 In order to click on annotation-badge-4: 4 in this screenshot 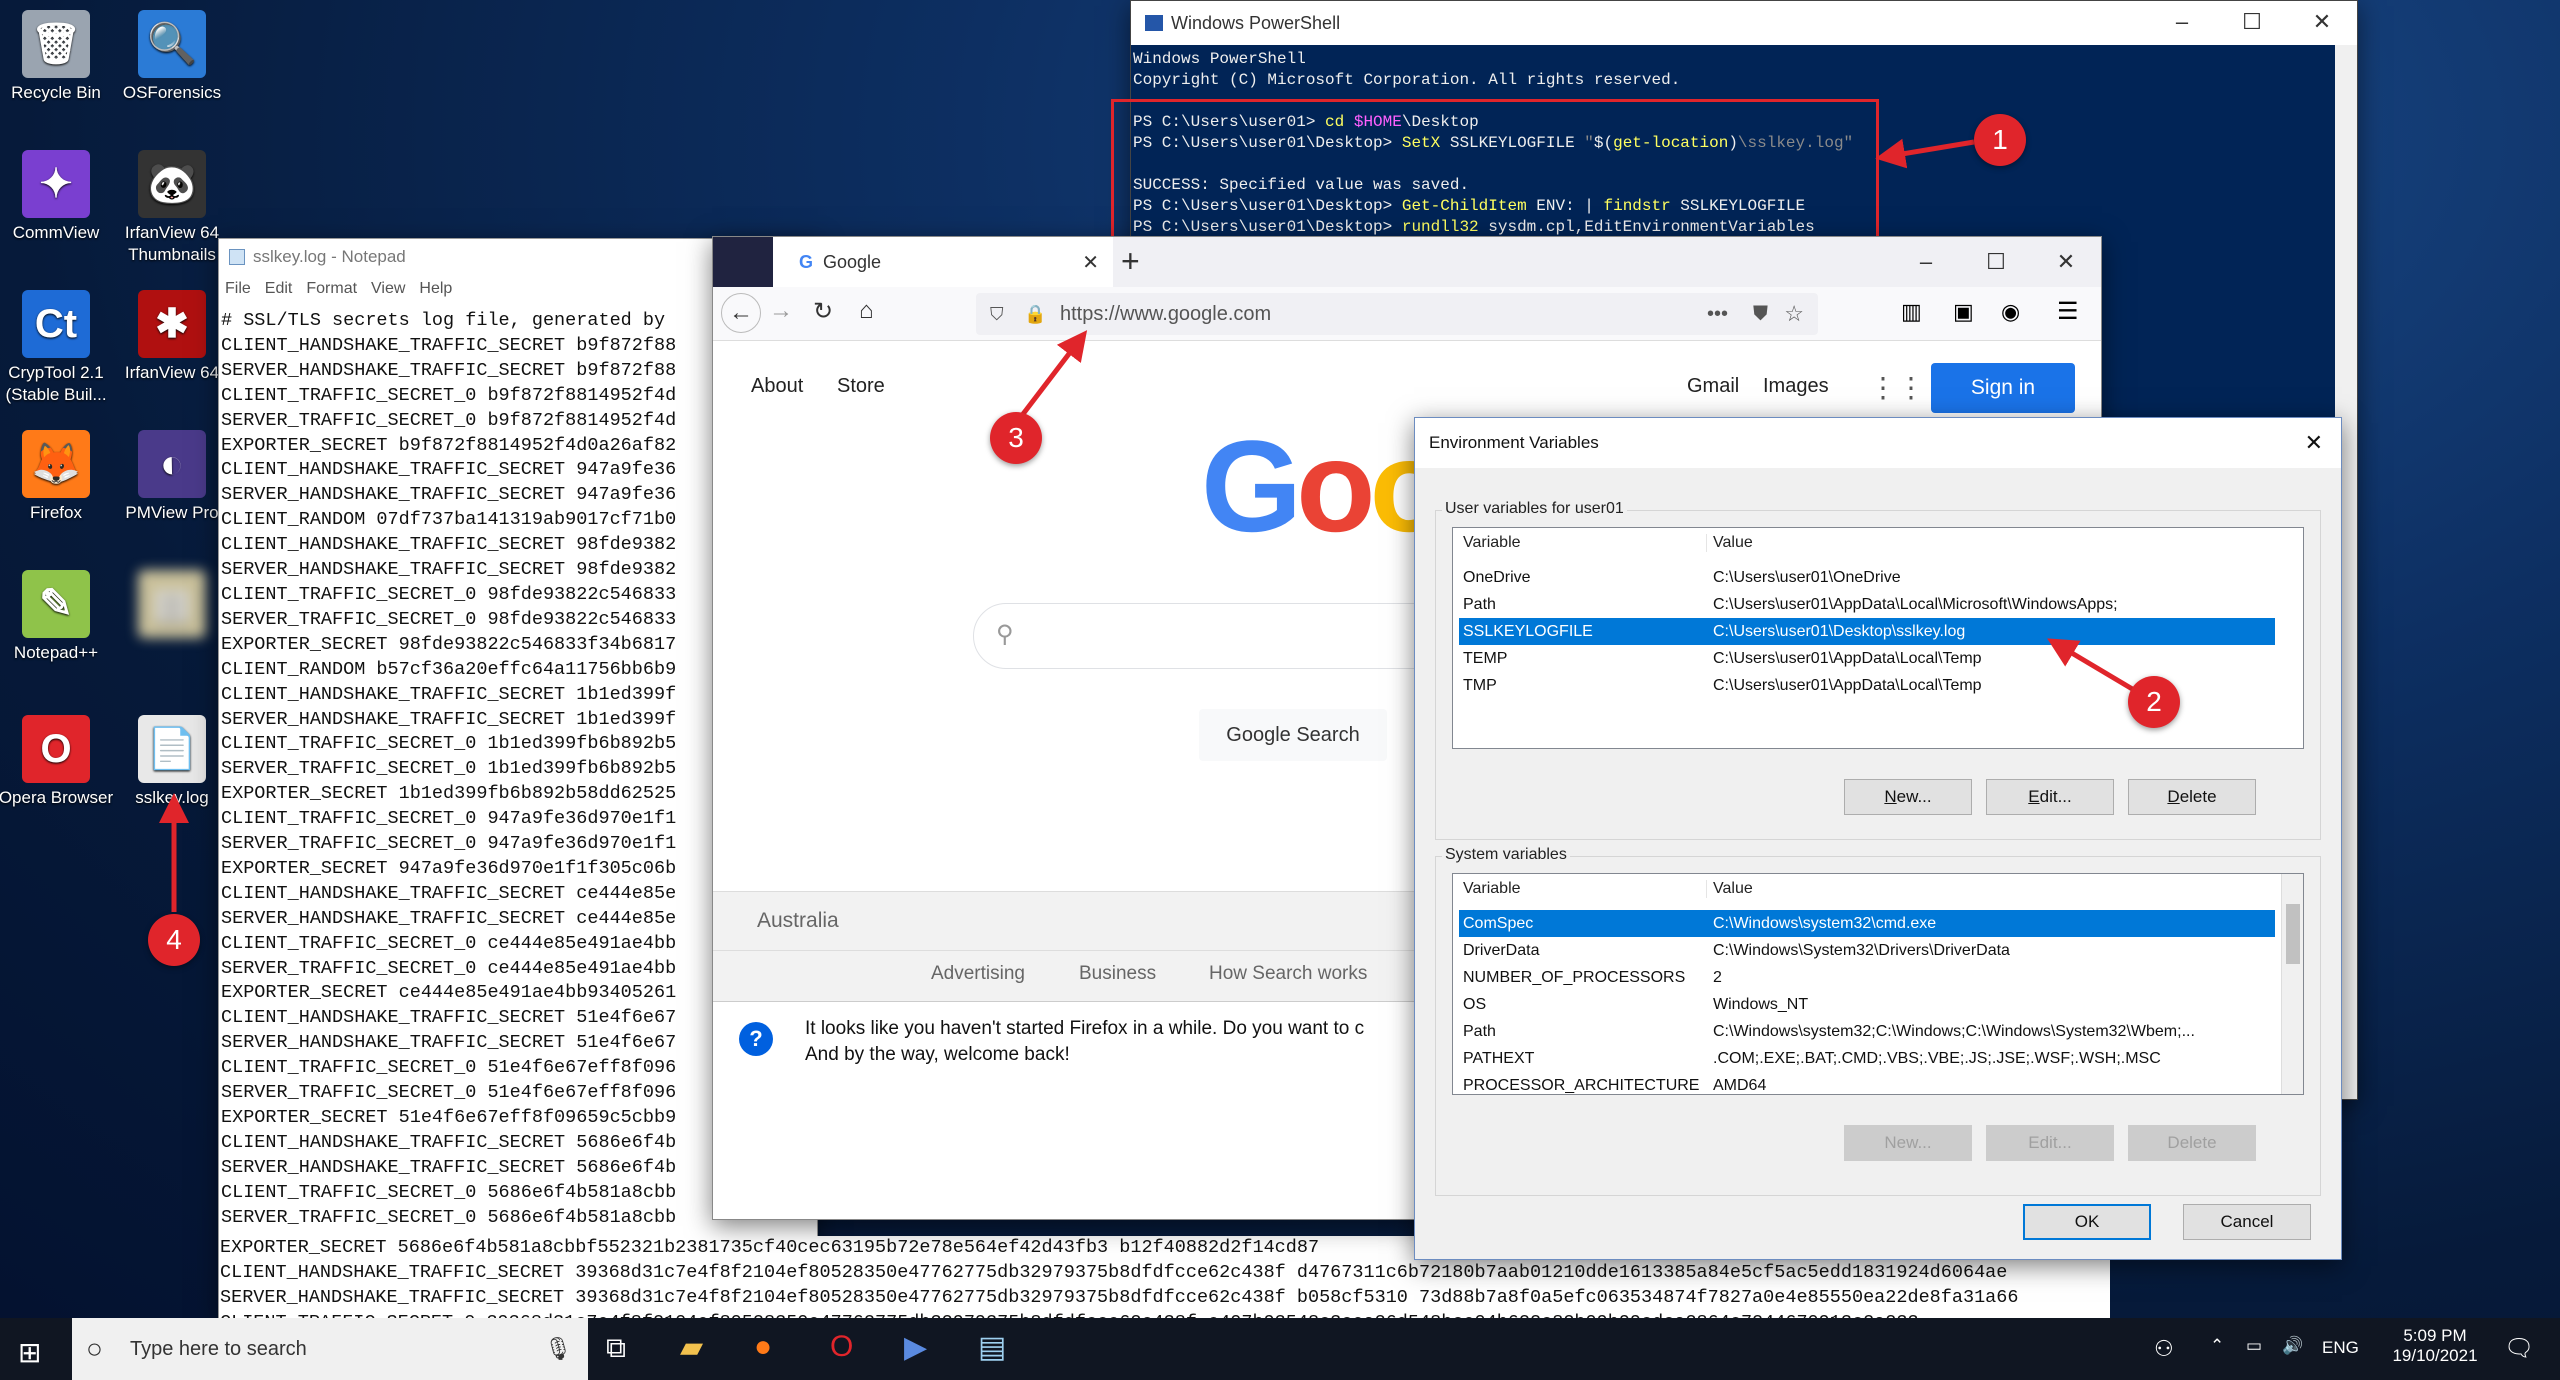, I will do `click(174, 940)`.